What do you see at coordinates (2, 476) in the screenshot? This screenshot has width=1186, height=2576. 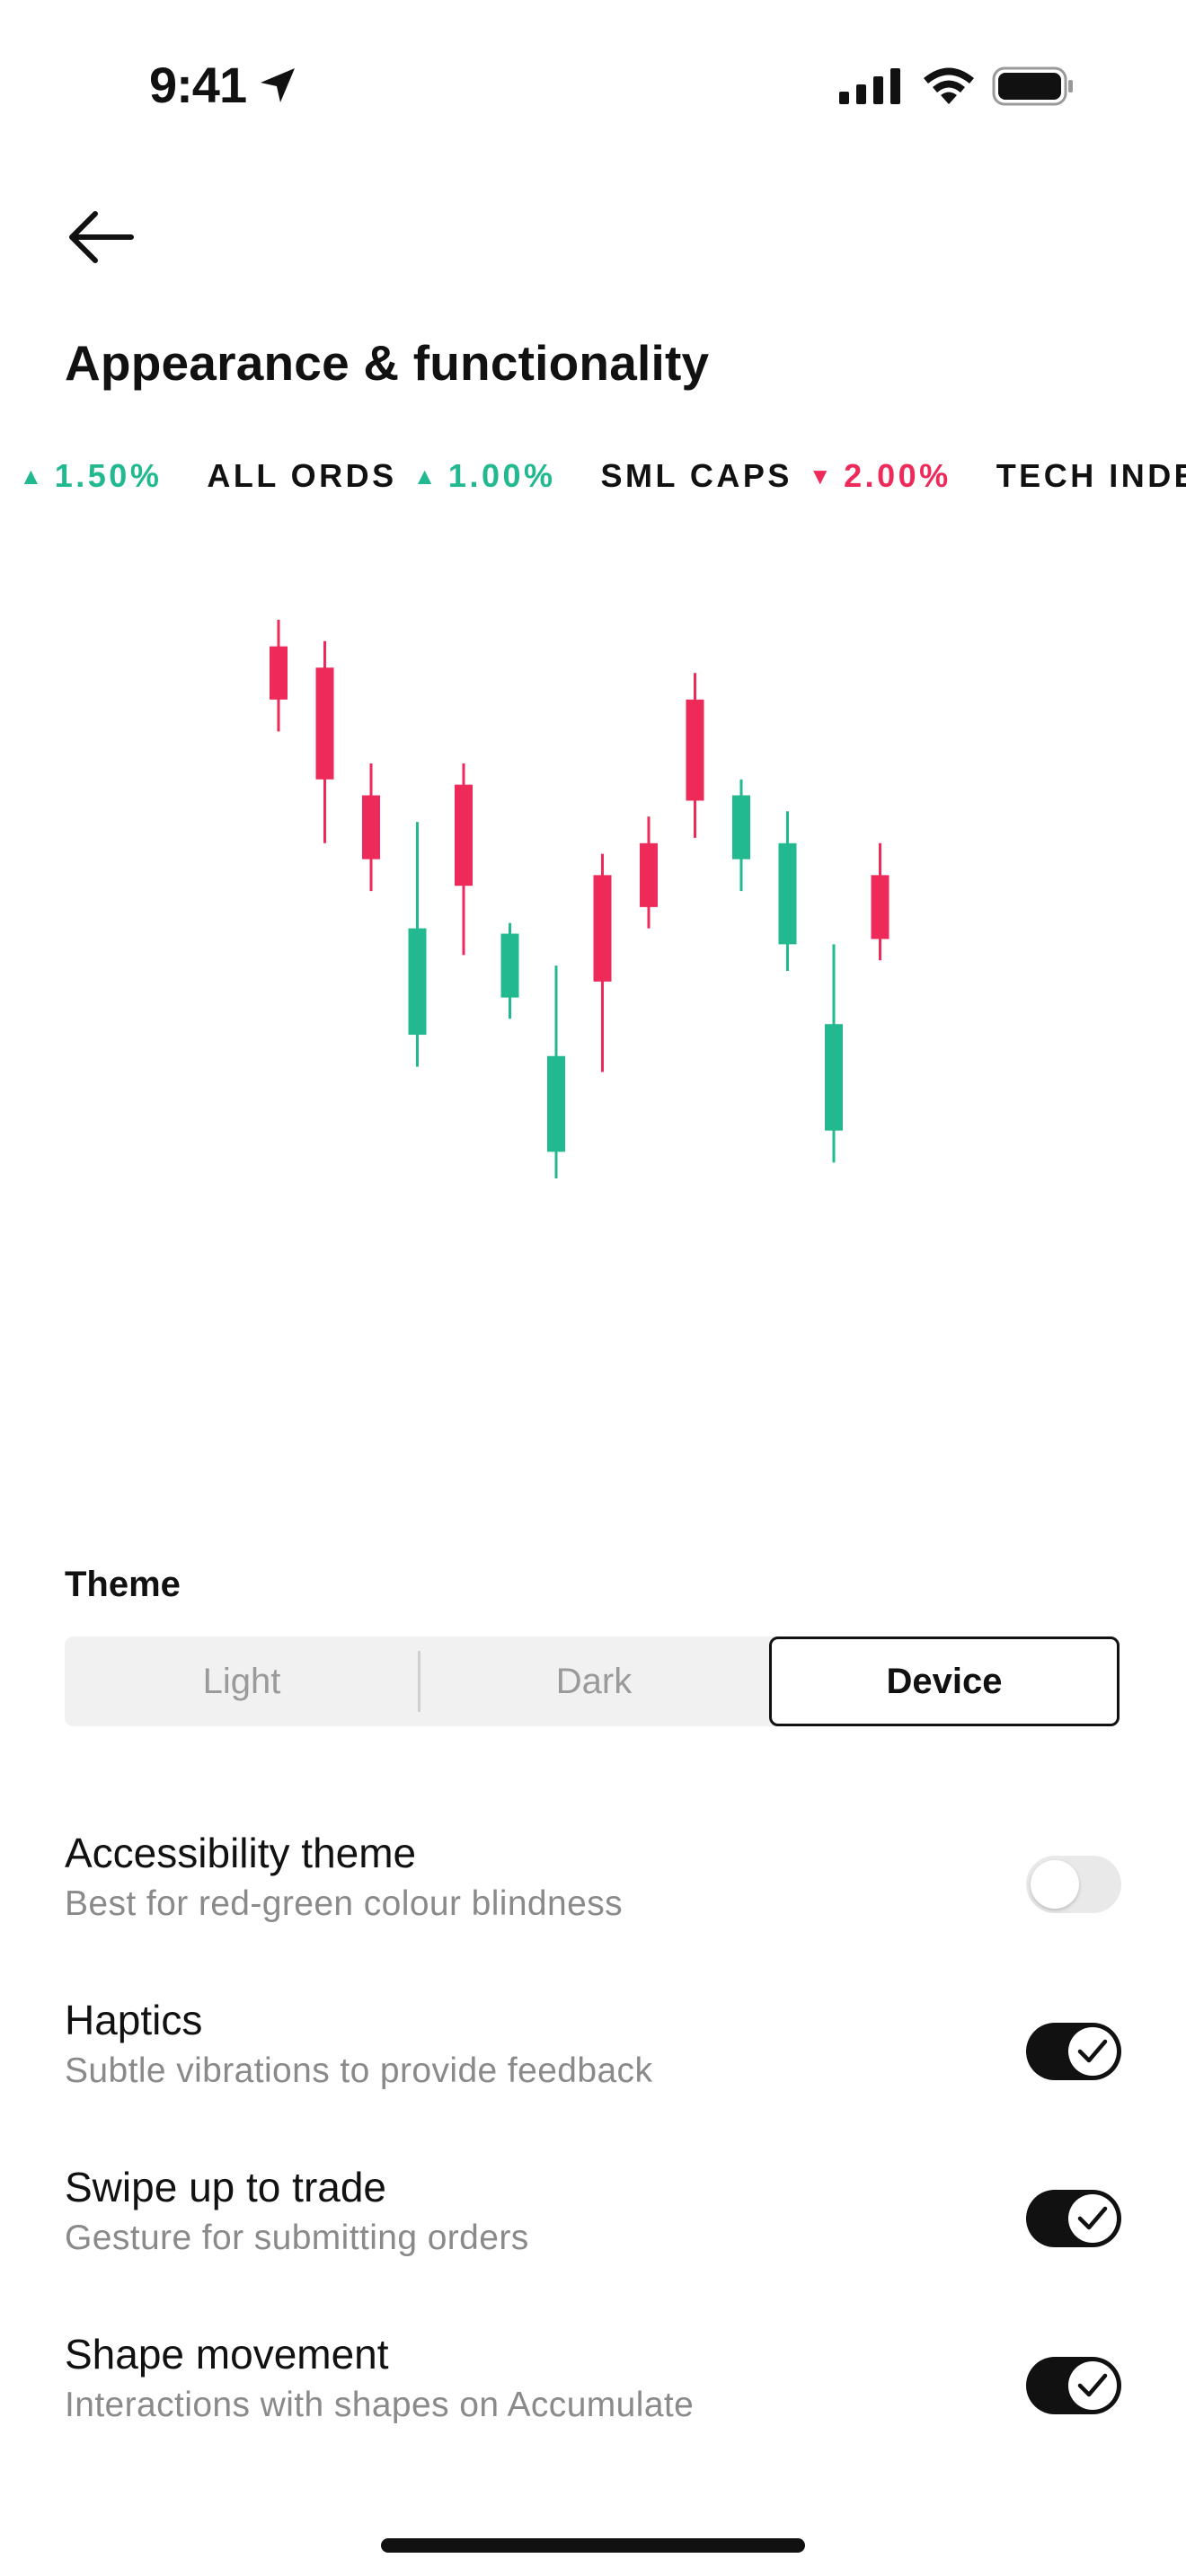 I see `ticker-name: 0` at bounding box center [2, 476].